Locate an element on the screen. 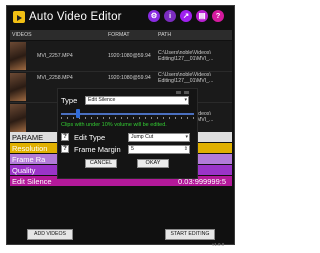  add-videos-button: ADD VIDEOS is located at coordinates (50, 234).